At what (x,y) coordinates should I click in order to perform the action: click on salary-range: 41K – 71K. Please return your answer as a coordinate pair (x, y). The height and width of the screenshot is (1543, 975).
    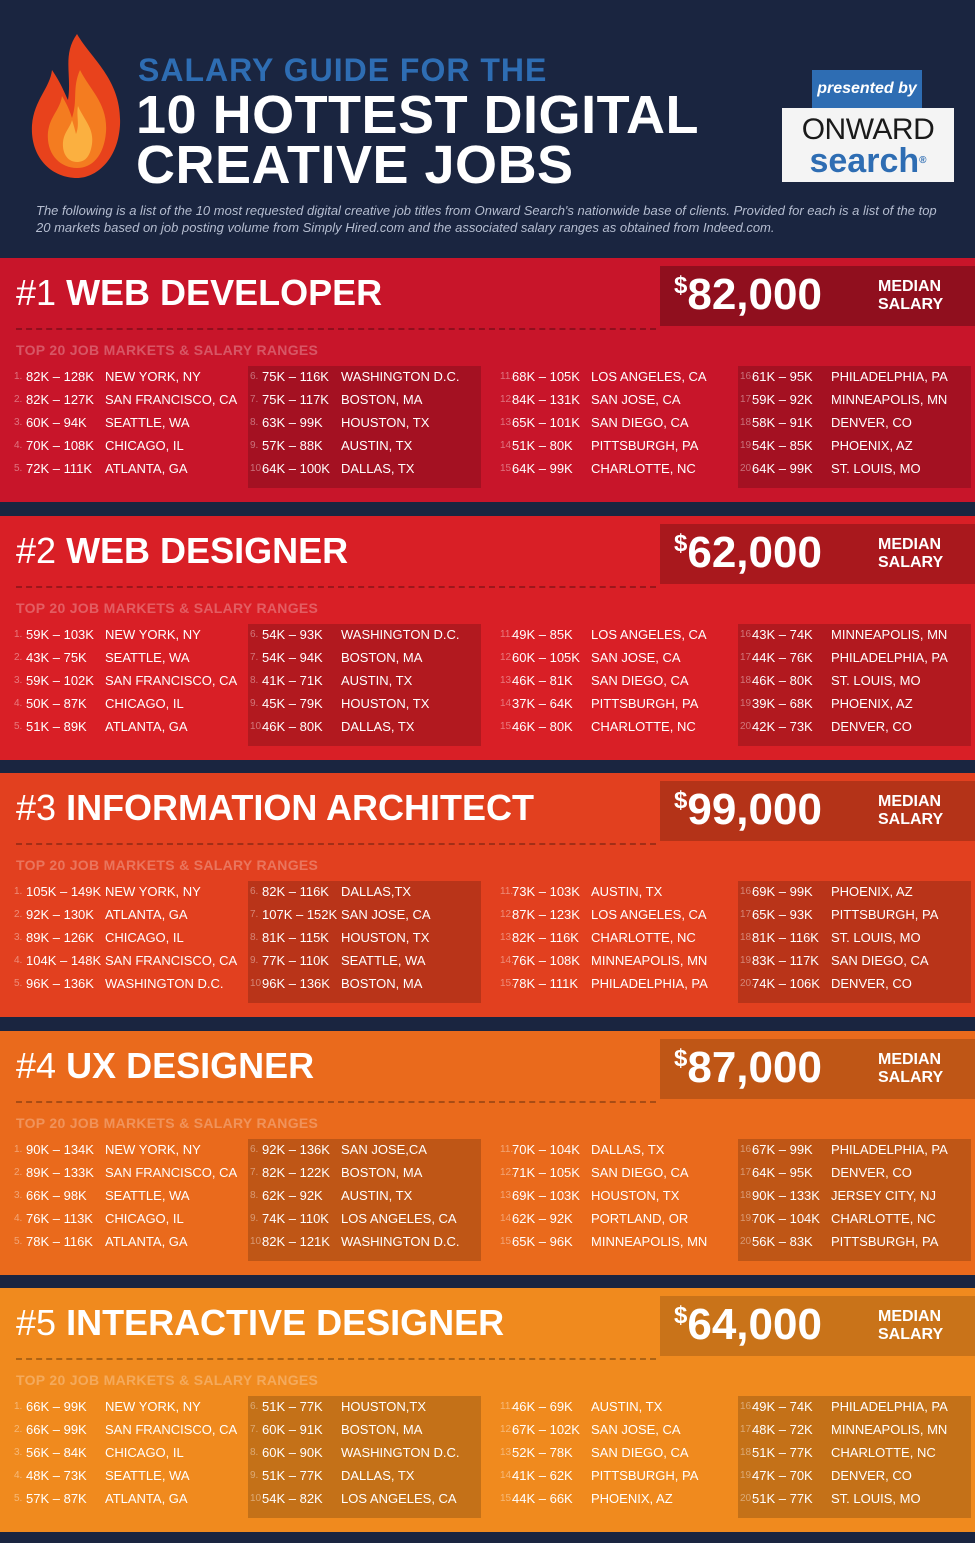
    Looking at the image, I should click on (292, 680).